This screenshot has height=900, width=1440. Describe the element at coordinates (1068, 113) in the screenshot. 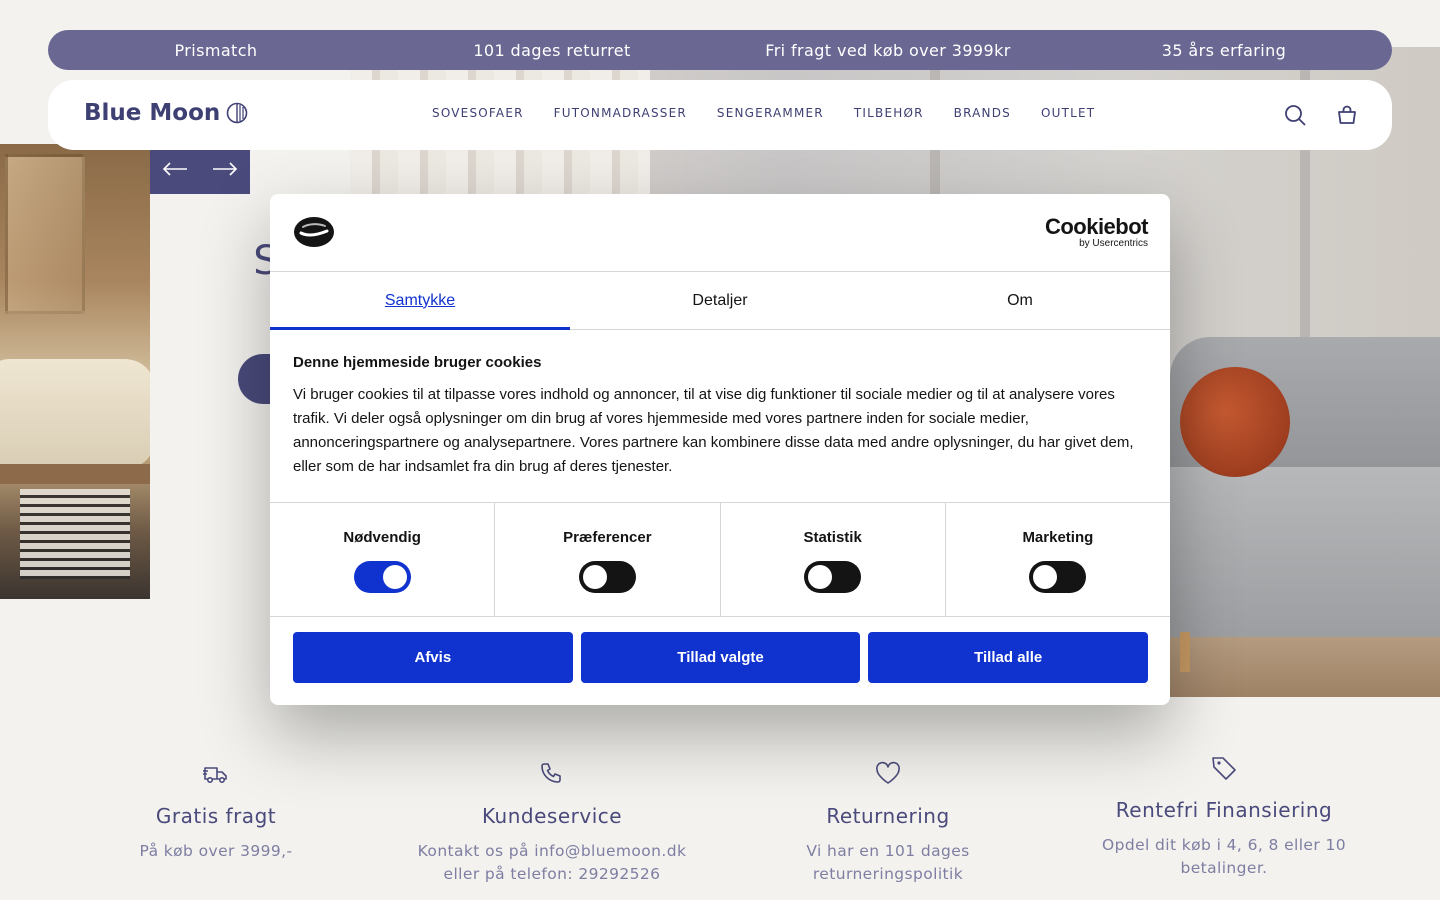

I see `nav-outlet: OUTLET` at that location.